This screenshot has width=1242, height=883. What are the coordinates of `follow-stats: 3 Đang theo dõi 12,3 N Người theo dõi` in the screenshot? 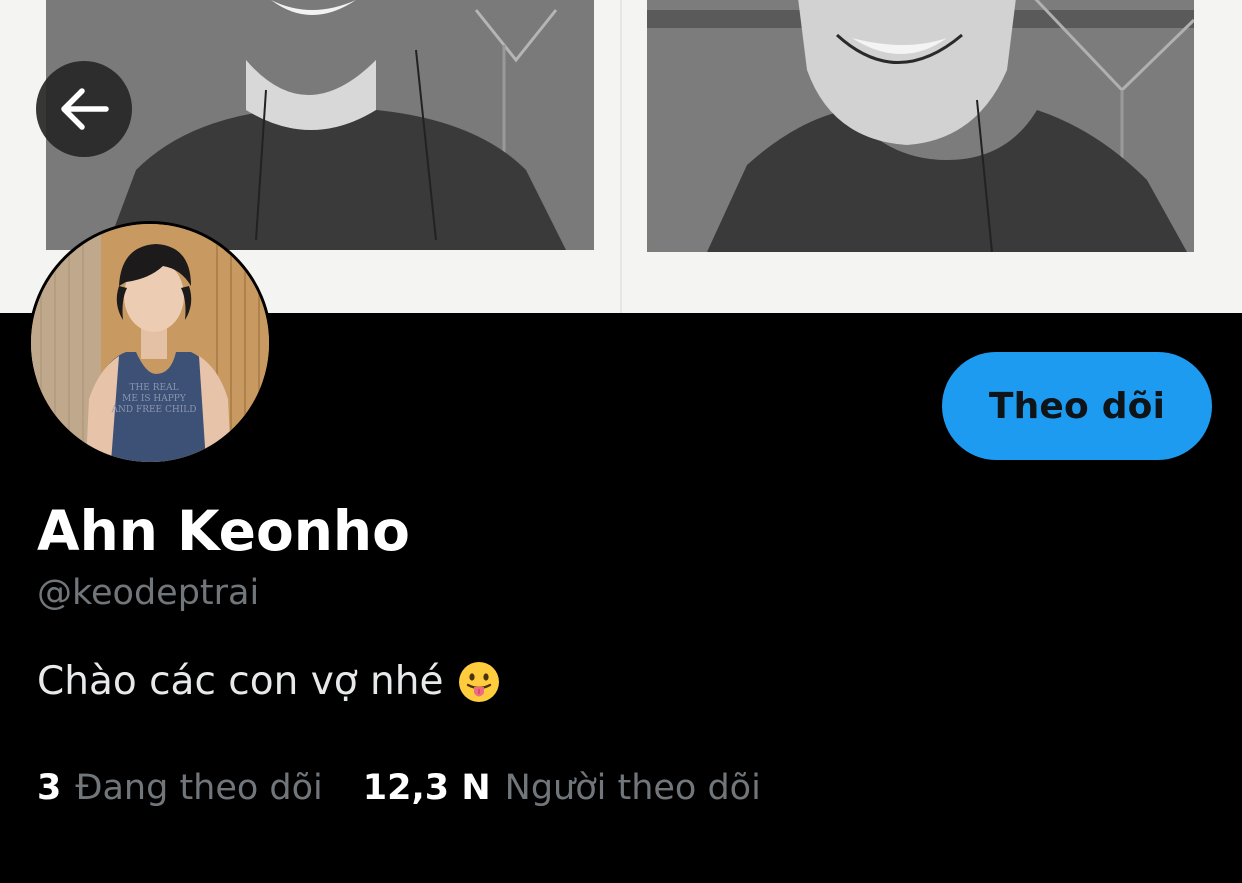 It's located at (399, 788).